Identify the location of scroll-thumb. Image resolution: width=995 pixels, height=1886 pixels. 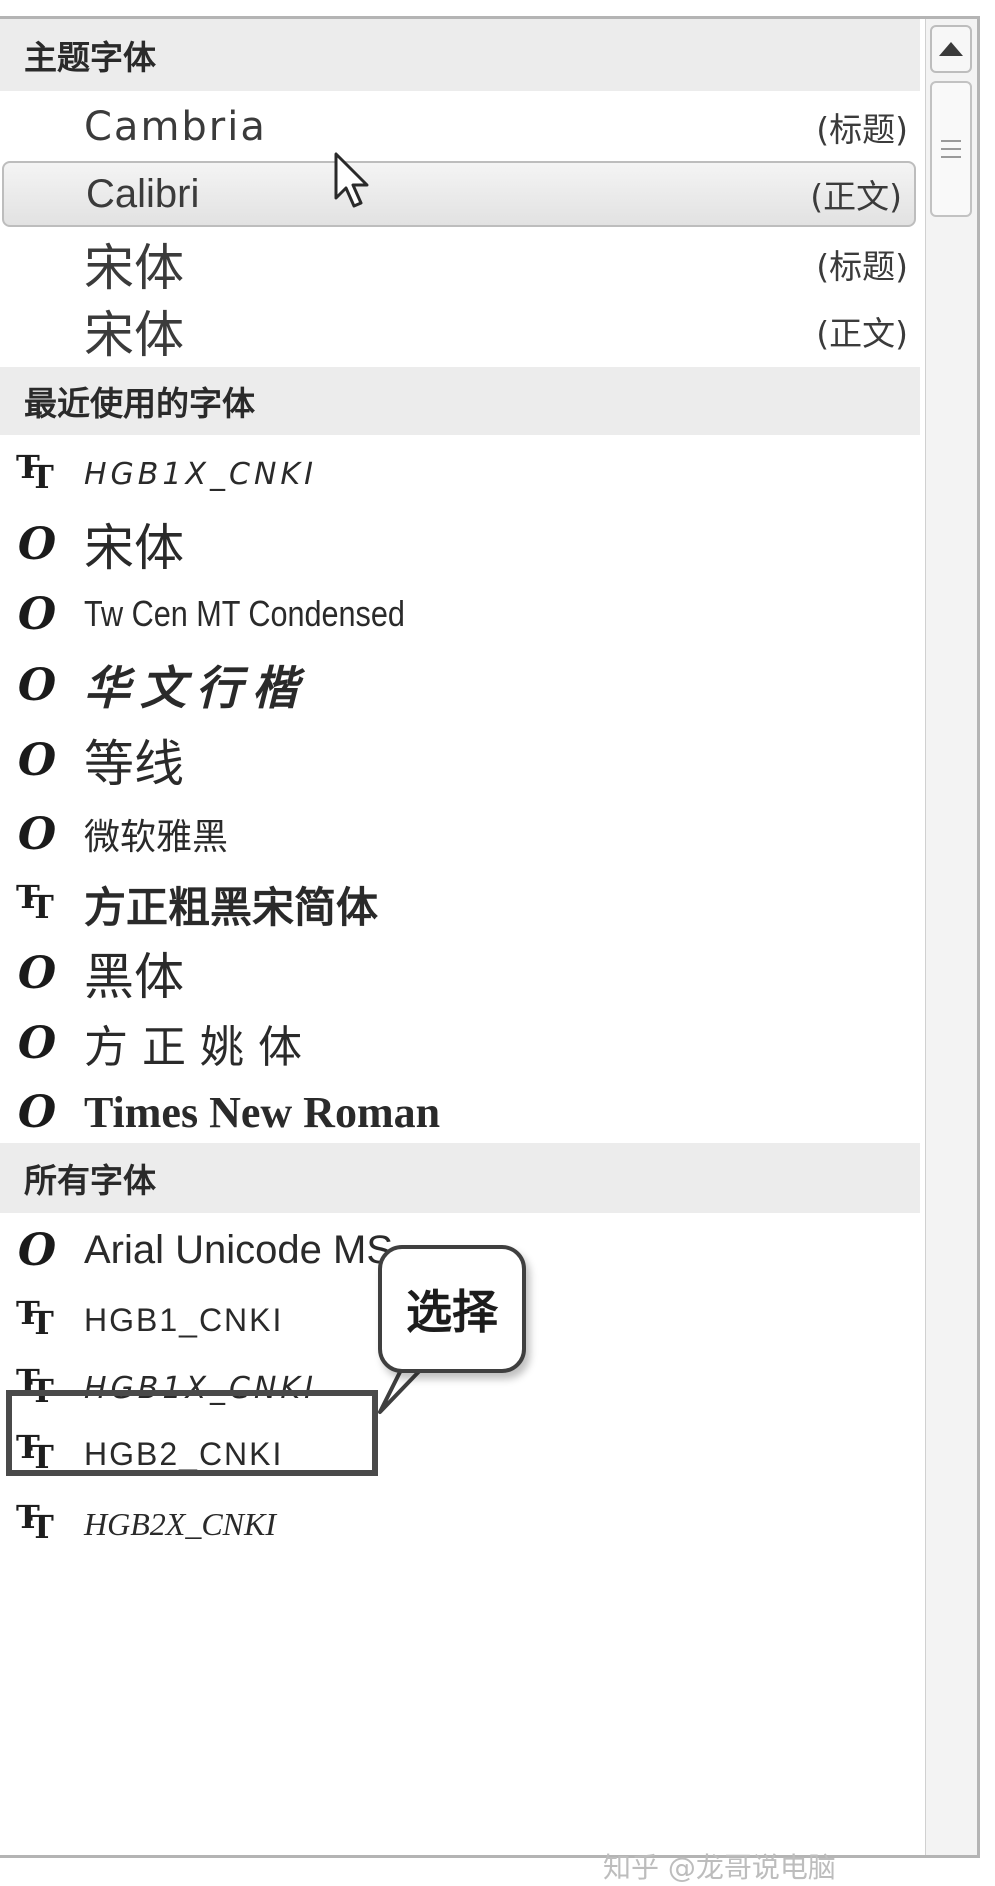
(951, 149).